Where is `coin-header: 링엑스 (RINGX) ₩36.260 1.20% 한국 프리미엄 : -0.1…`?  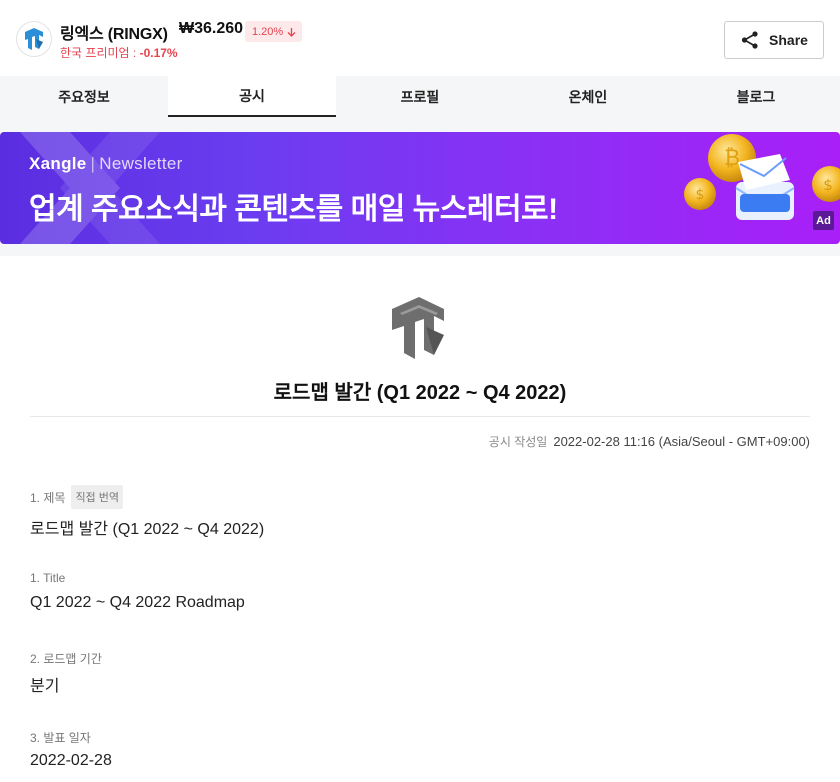 coin-header: 링엑스 (RINGX) ₩36.260 1.20% 한국 프리미엄 : -0.1… is located at coordinates (420, 38).